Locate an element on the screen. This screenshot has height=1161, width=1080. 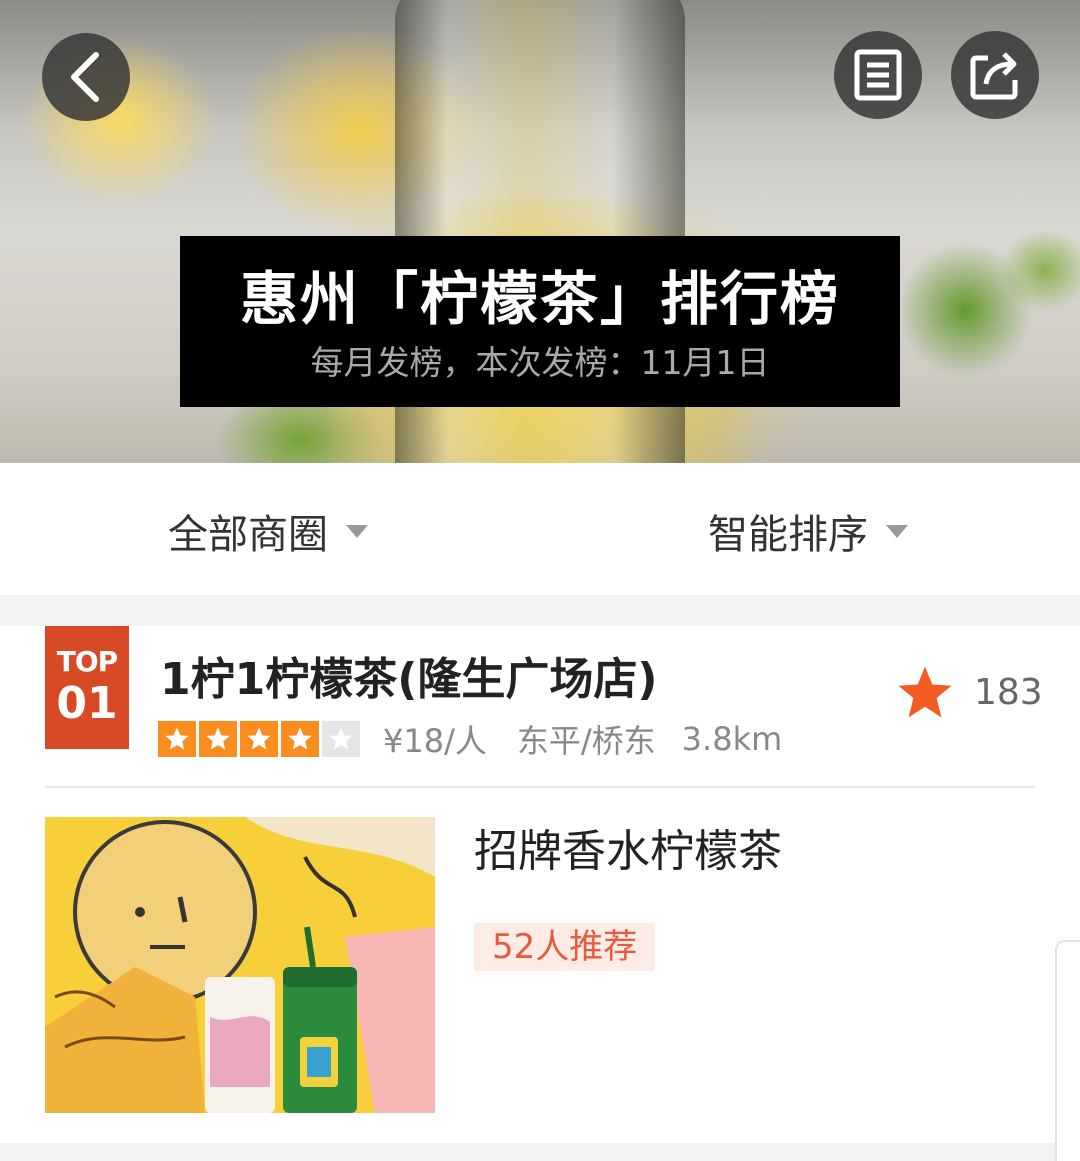
chevron-left-icon is located at coordinates (85, 77).